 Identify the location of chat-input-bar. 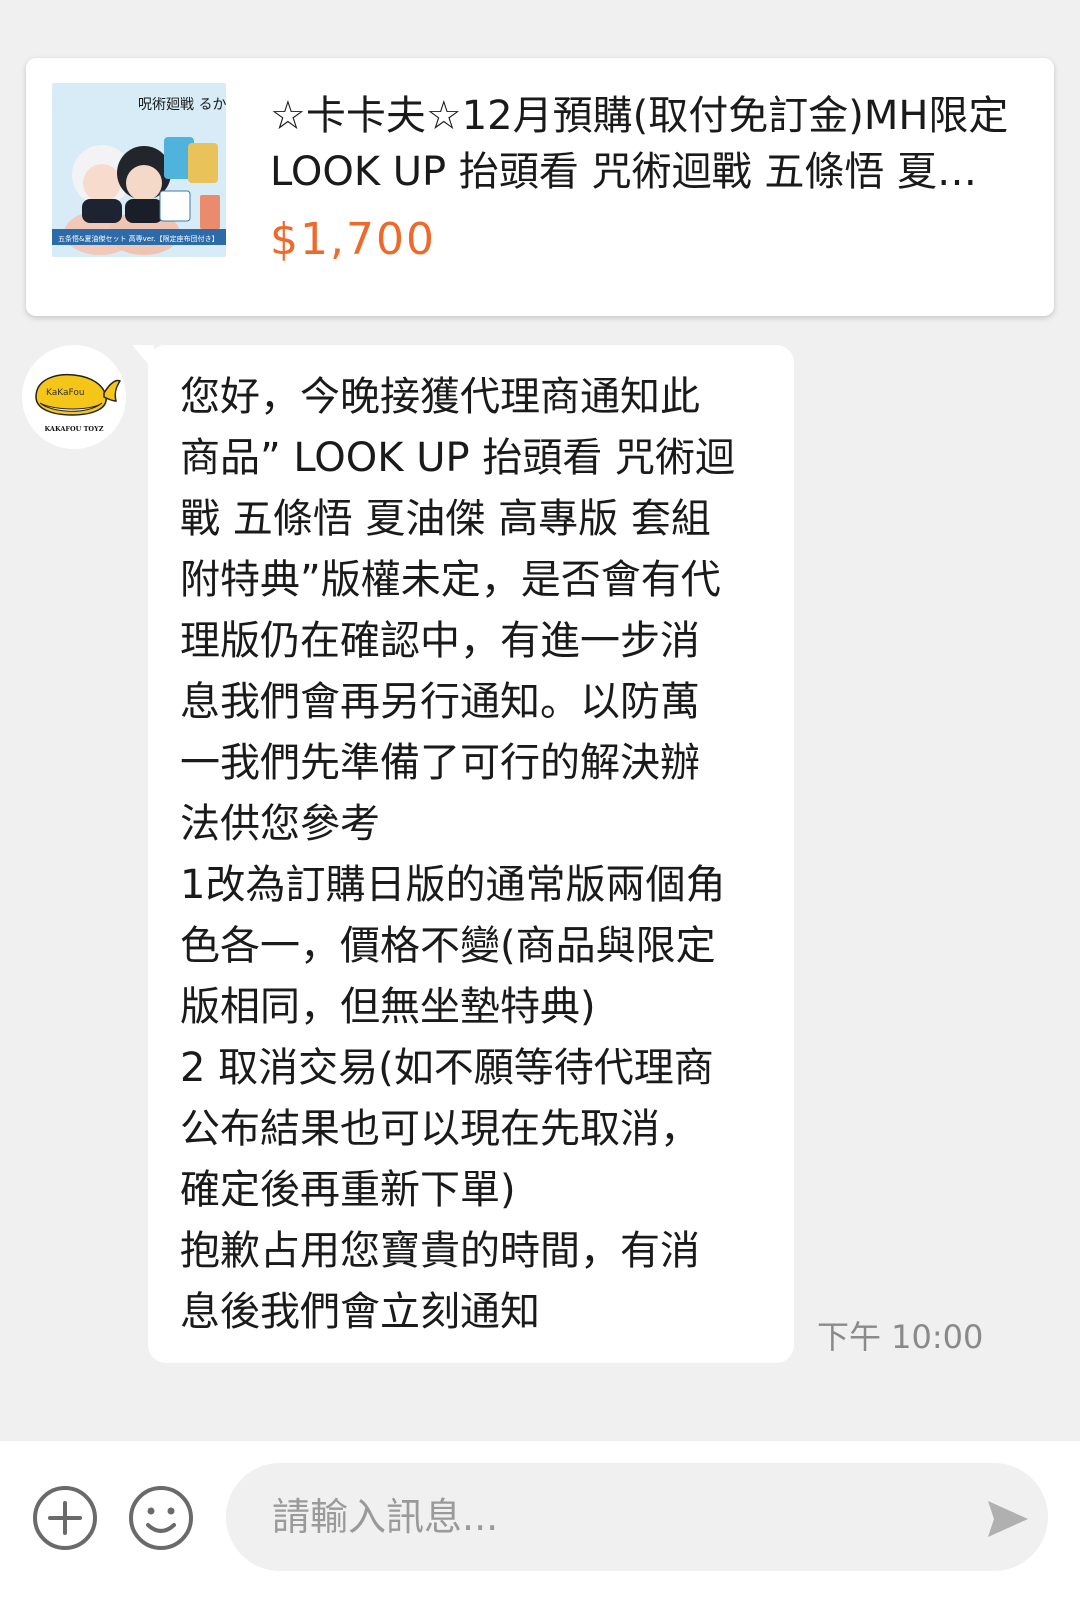
(540, 1523).